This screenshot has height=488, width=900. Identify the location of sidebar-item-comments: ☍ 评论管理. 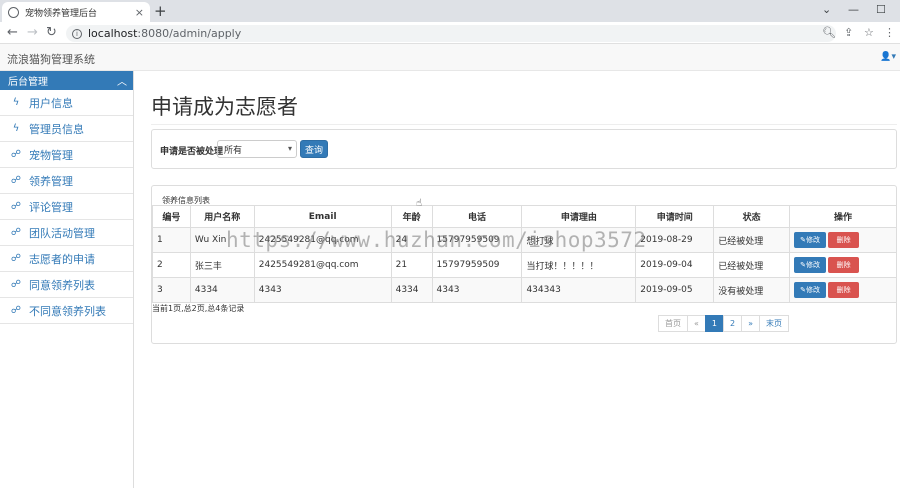
(66, 207).